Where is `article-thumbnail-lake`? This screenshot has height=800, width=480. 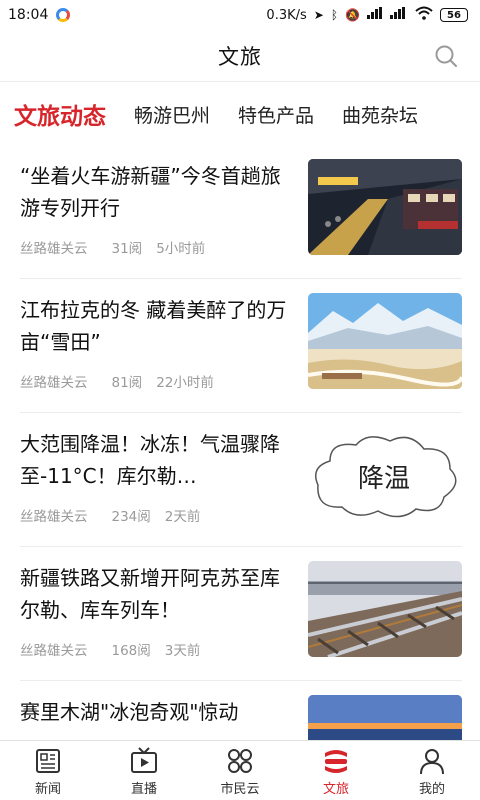
article-thumbnail-lake is located at coordinates (385, 717).